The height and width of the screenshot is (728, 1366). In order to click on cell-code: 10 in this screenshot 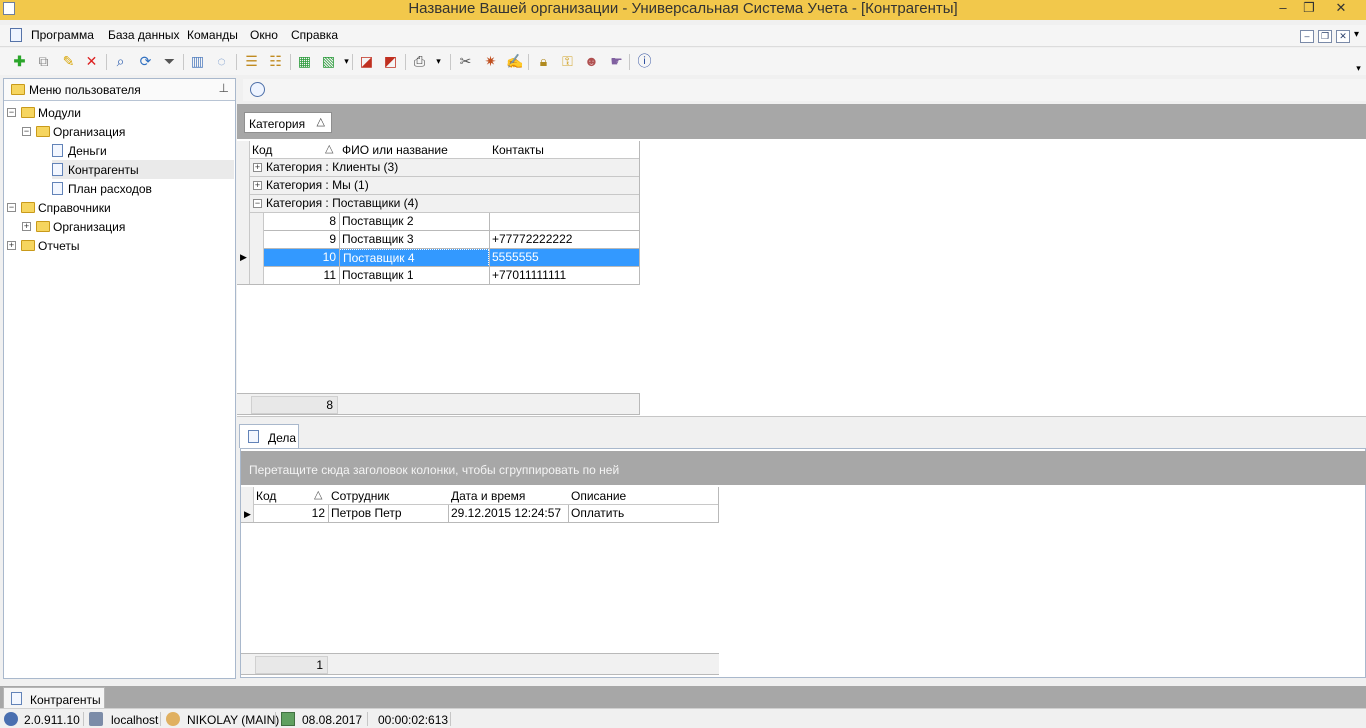, I will do `click(301, 258)`.